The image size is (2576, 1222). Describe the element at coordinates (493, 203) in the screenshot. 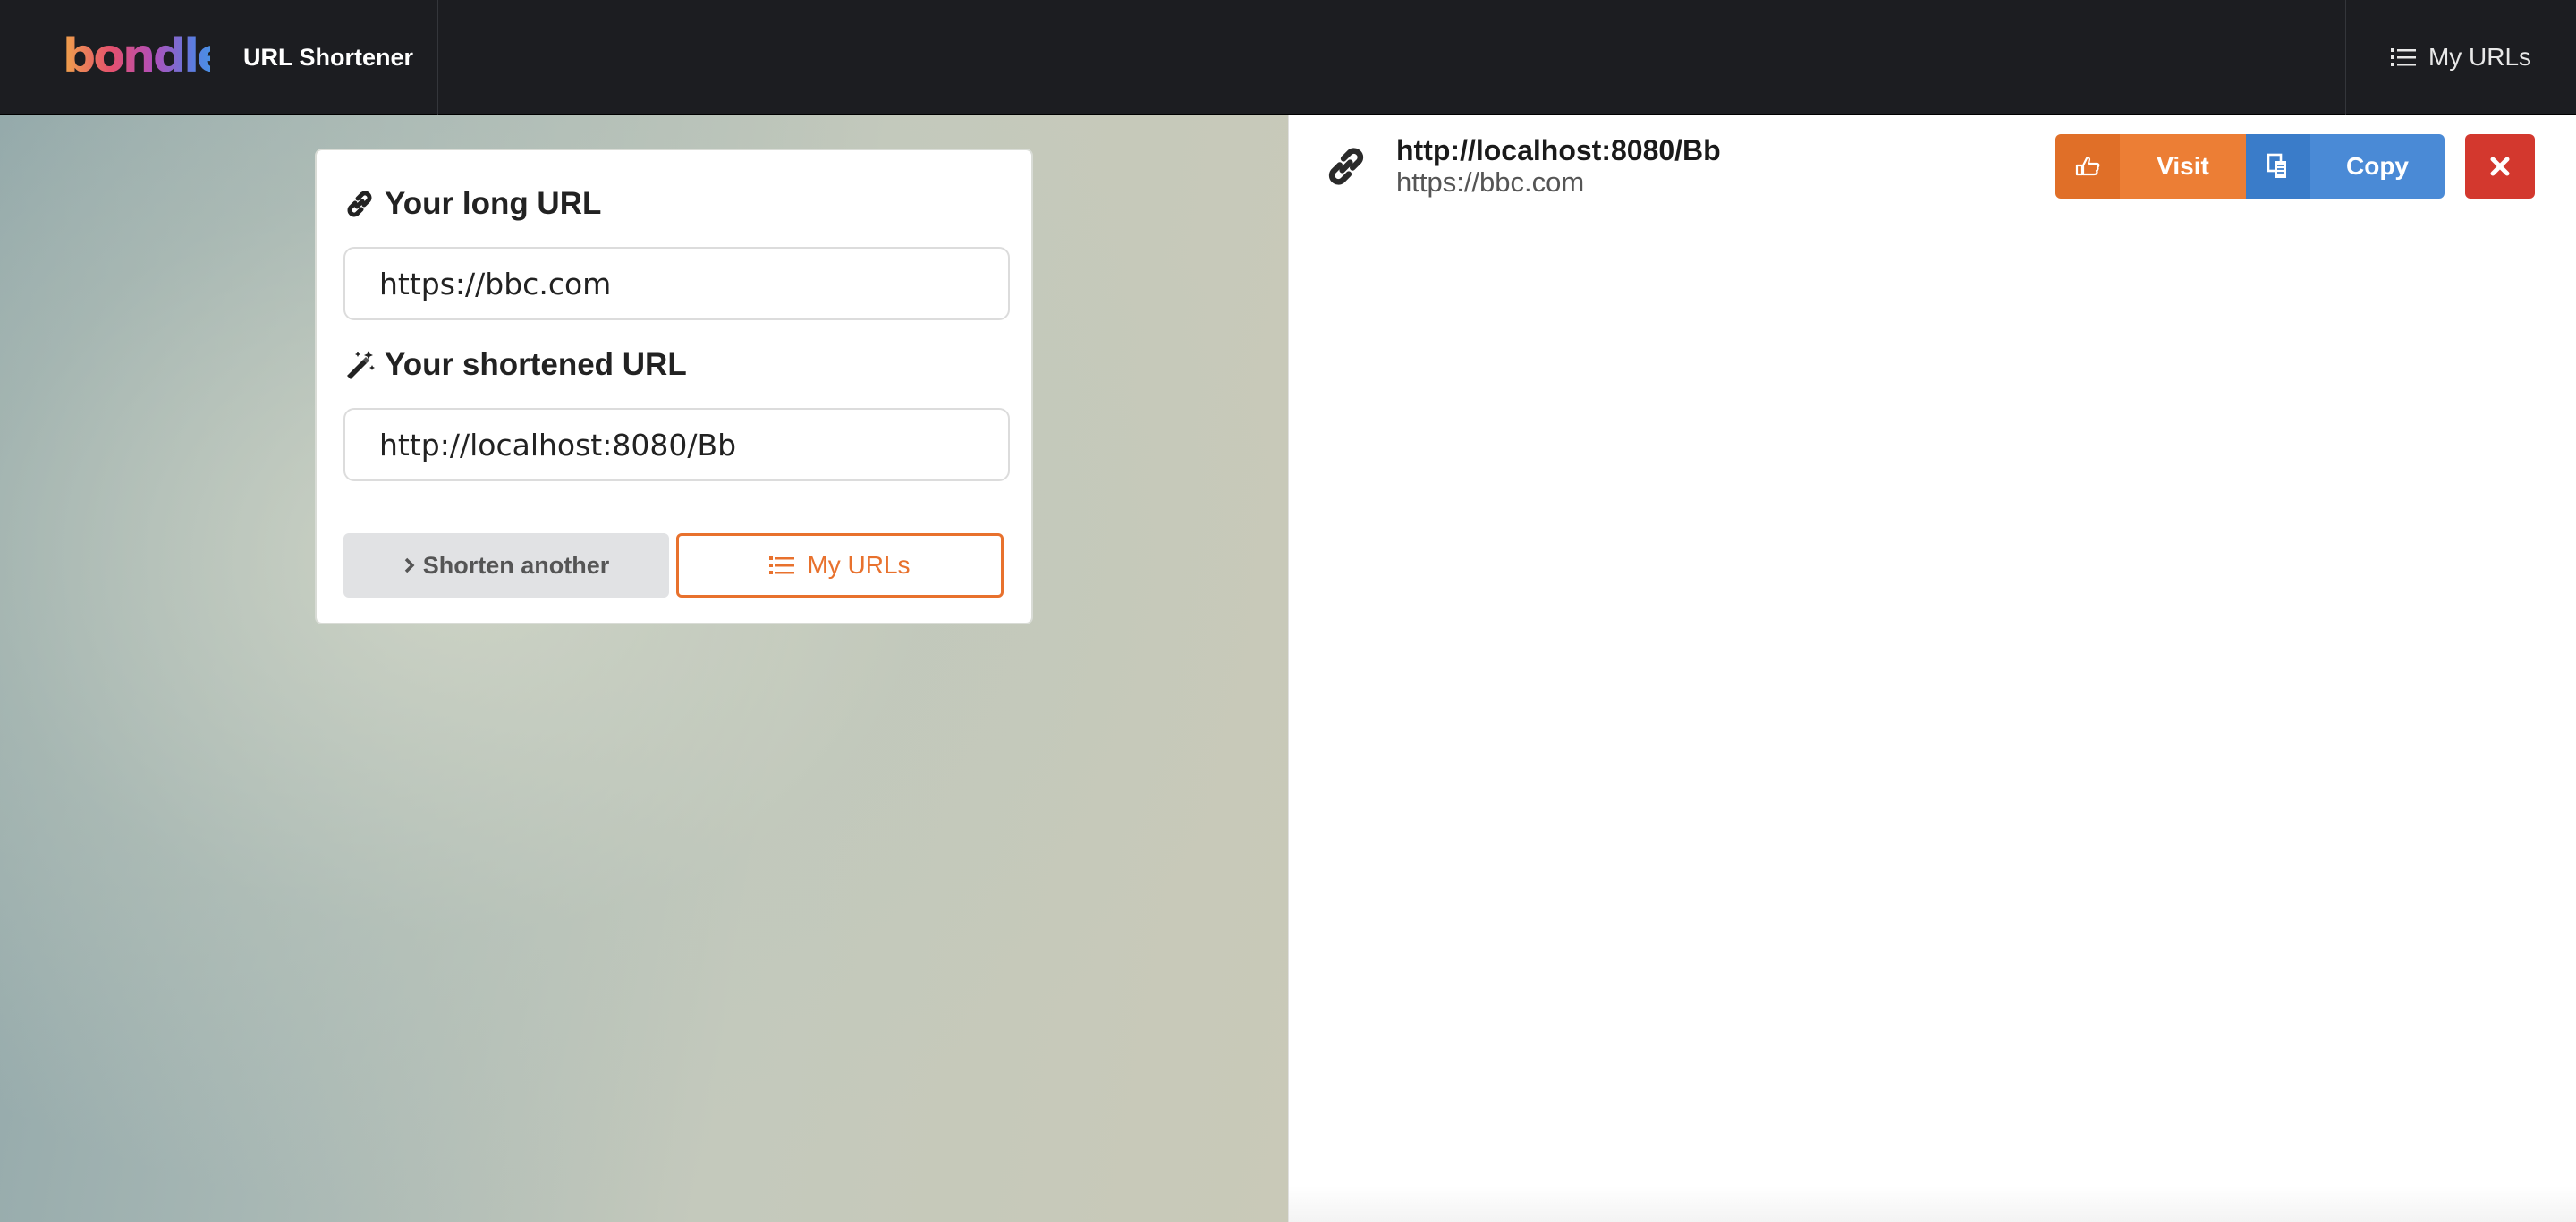

I see `long-url-label: Your long URL` at that location.